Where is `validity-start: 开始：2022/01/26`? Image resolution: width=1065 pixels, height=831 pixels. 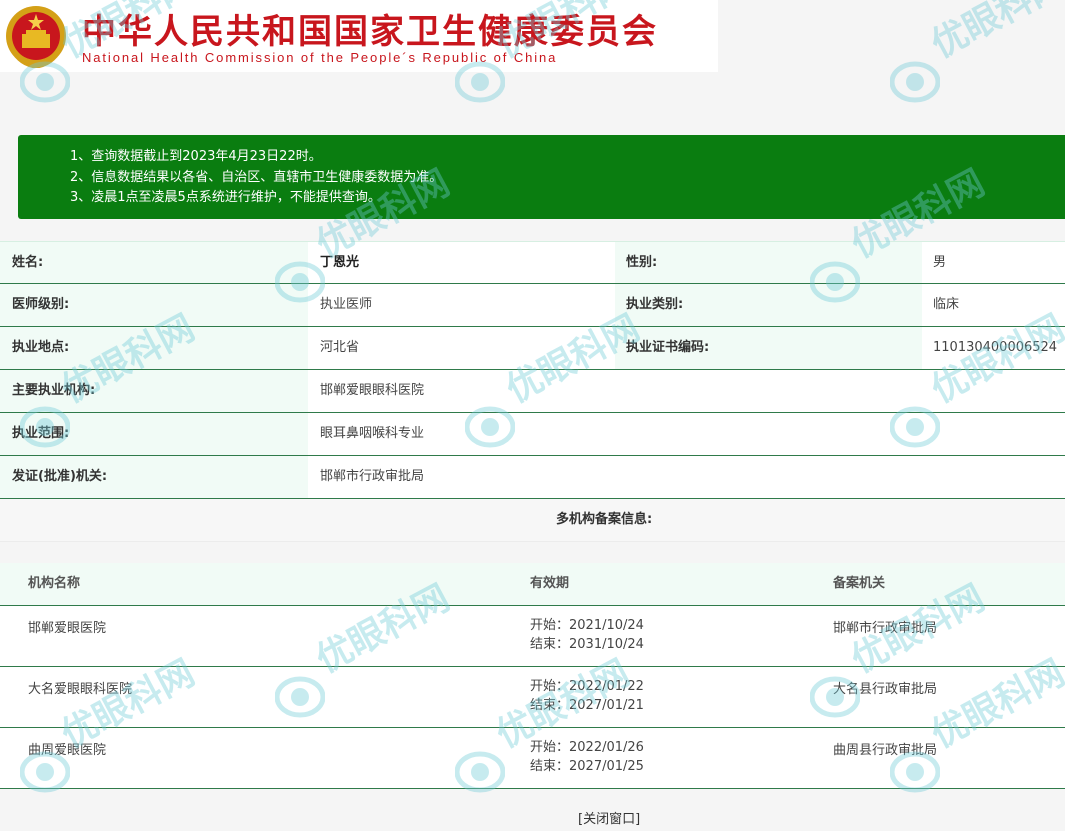
validity-start: 开始：2022/01/26 is located at coordinates (587, 747).